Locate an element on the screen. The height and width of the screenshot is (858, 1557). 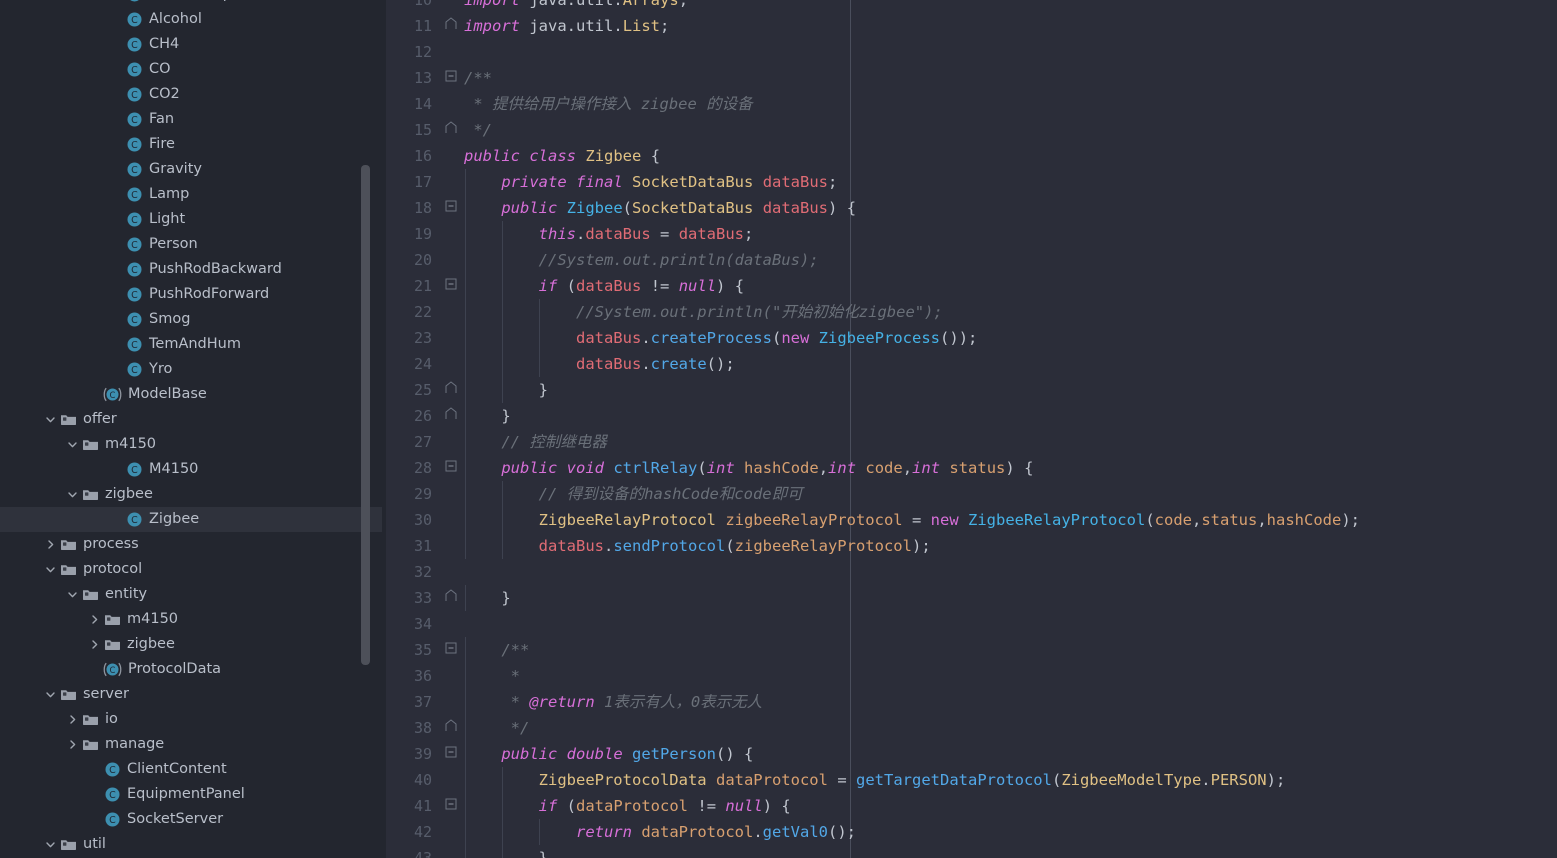
code-line: 25 } is located at coordinates (971, 390).